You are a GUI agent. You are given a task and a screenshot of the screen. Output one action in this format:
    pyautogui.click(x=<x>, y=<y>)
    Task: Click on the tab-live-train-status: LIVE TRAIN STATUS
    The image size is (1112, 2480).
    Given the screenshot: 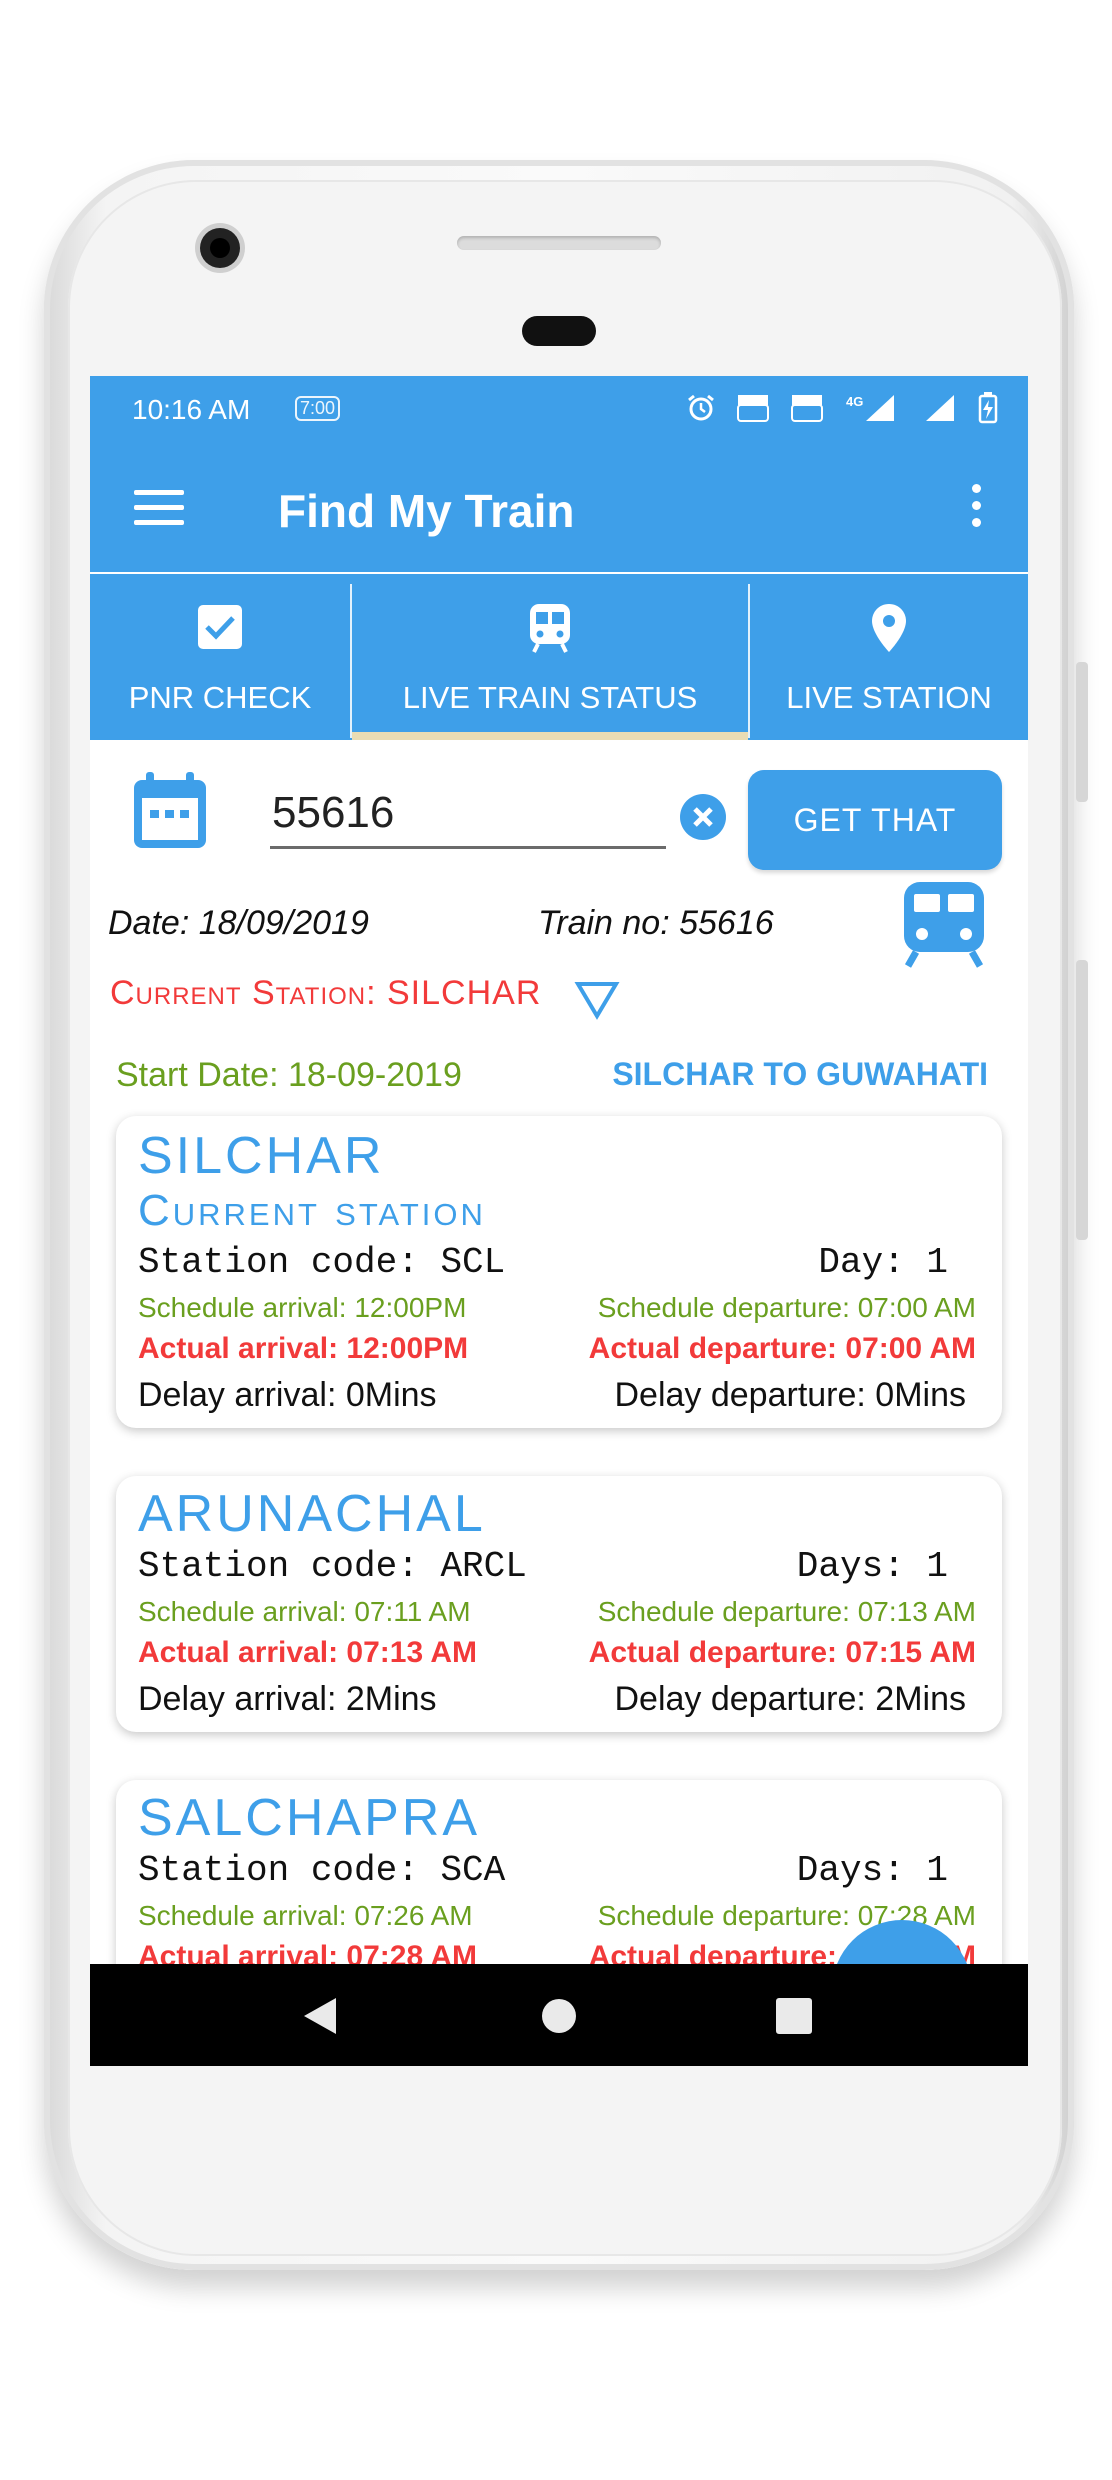 What is the action you would take?
    pyautogui.click(x=550, y=657)
    